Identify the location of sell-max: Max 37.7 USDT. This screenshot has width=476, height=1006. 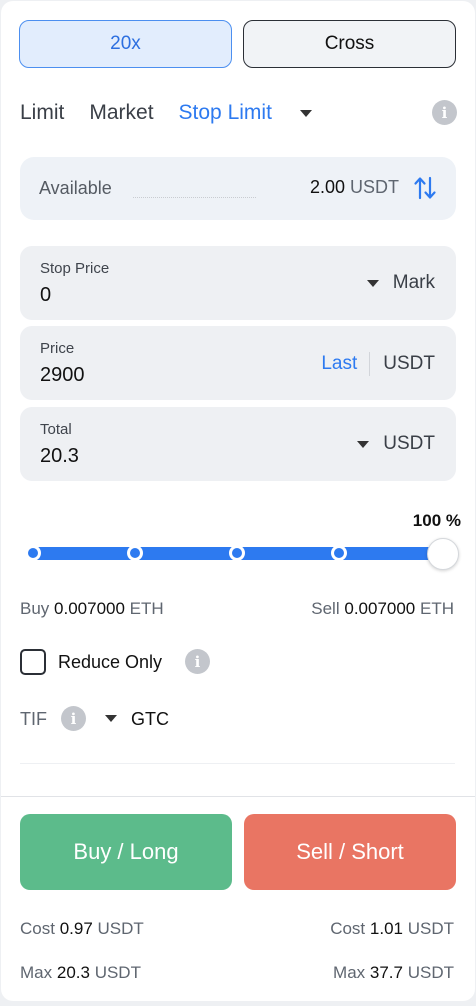
(393, 973).